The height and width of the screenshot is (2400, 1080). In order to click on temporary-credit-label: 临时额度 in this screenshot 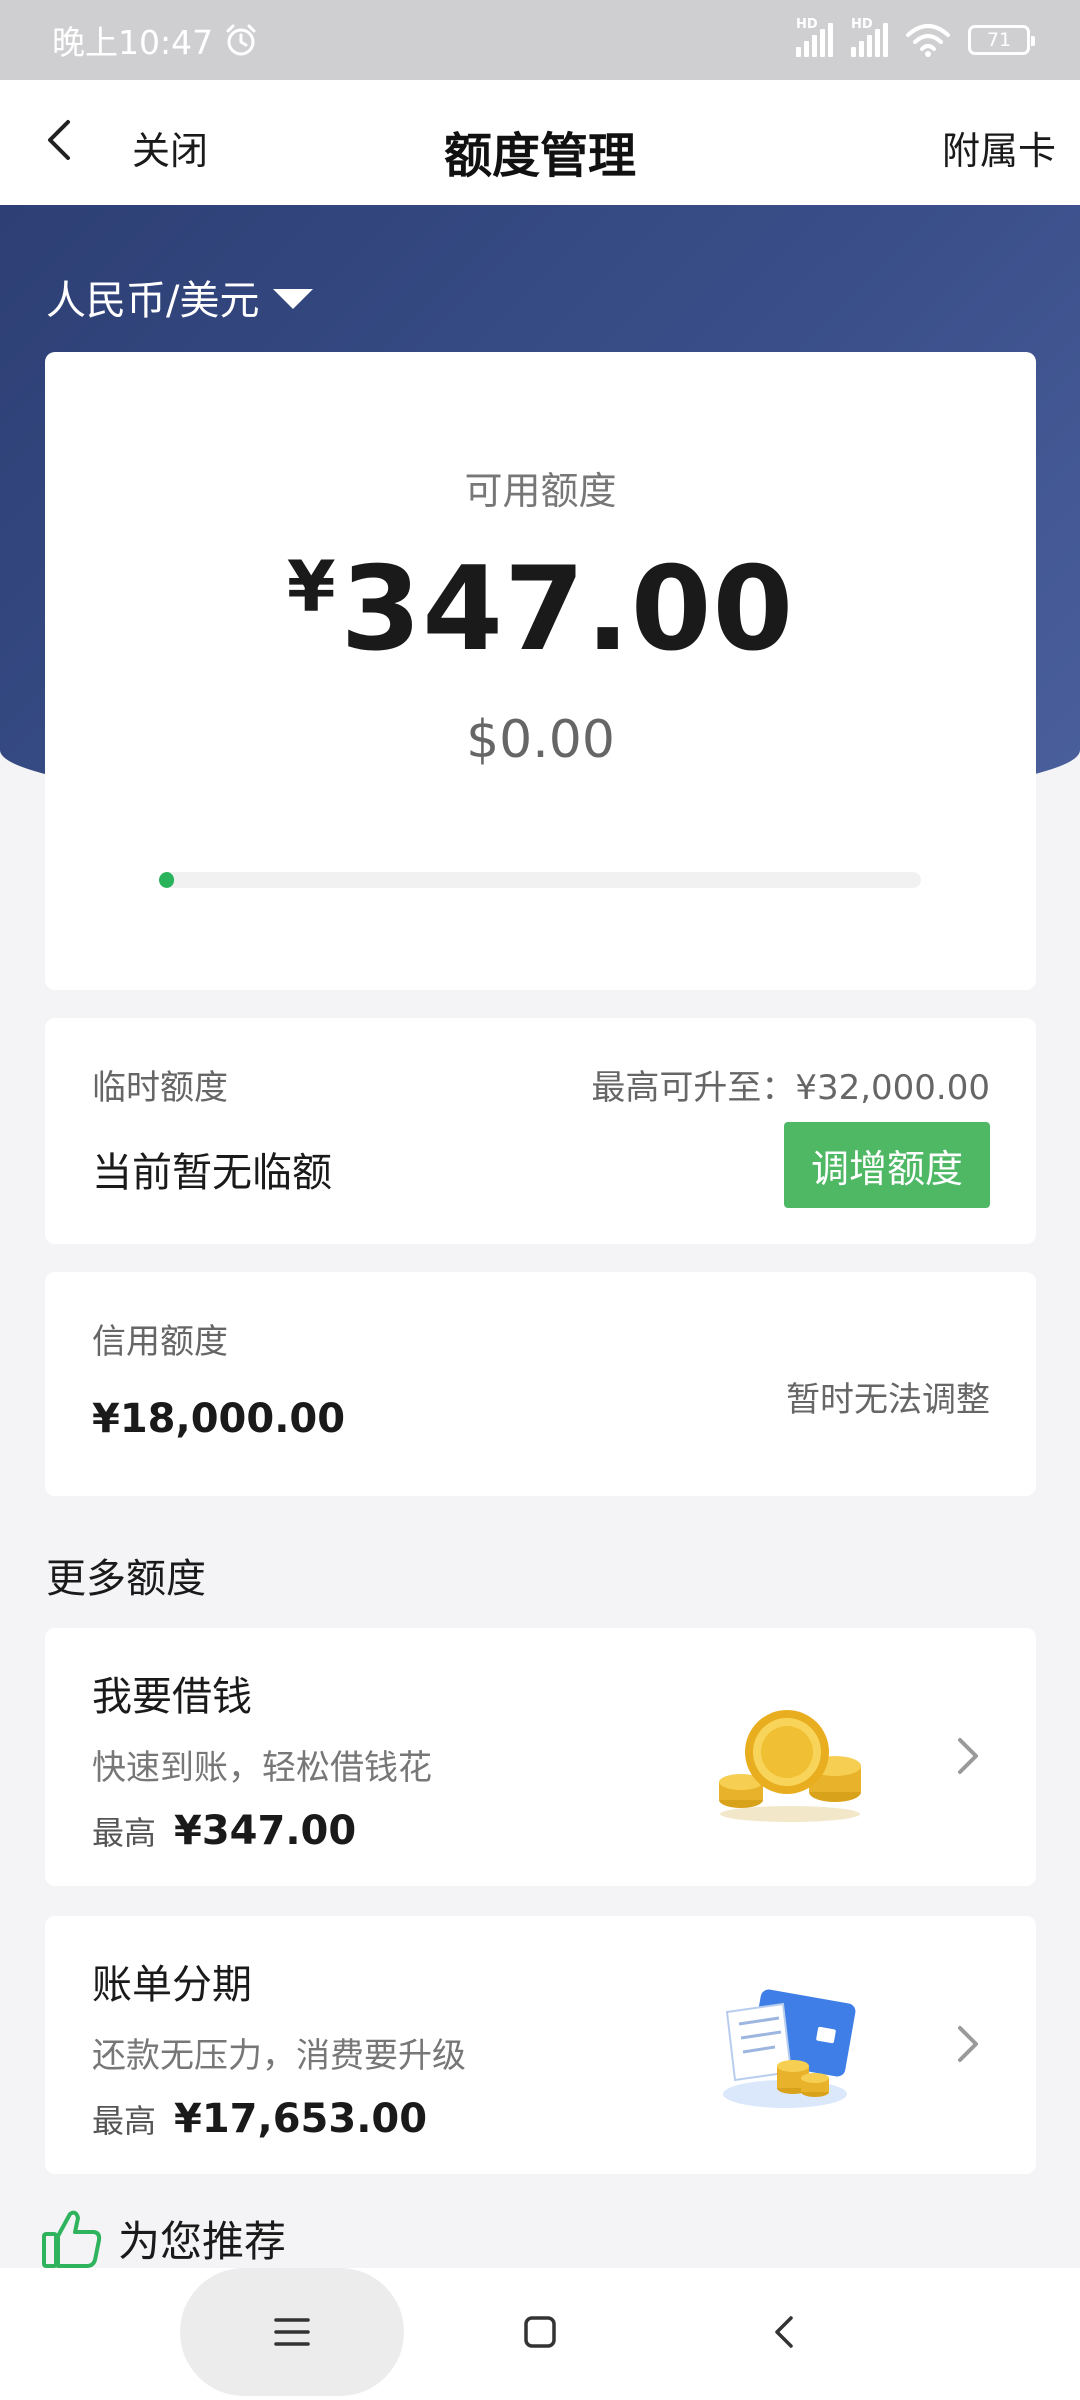, I will do `click(160, 1088)`.